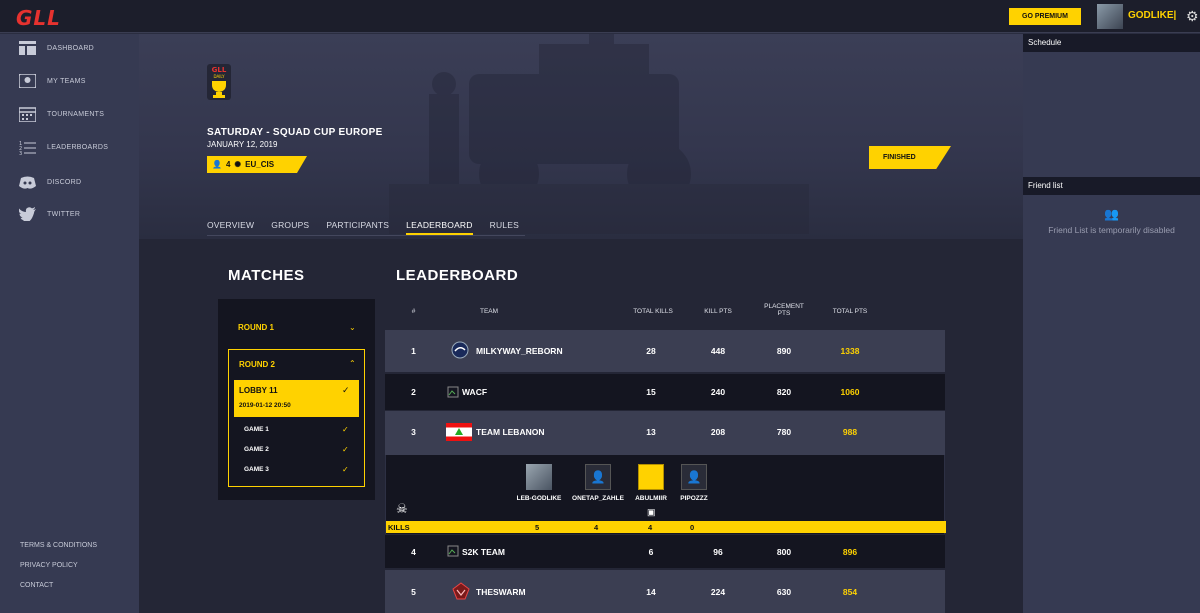 The width and height of the screenshot is (1200, 613). I want to click on rank: 5, so click(413, 592).